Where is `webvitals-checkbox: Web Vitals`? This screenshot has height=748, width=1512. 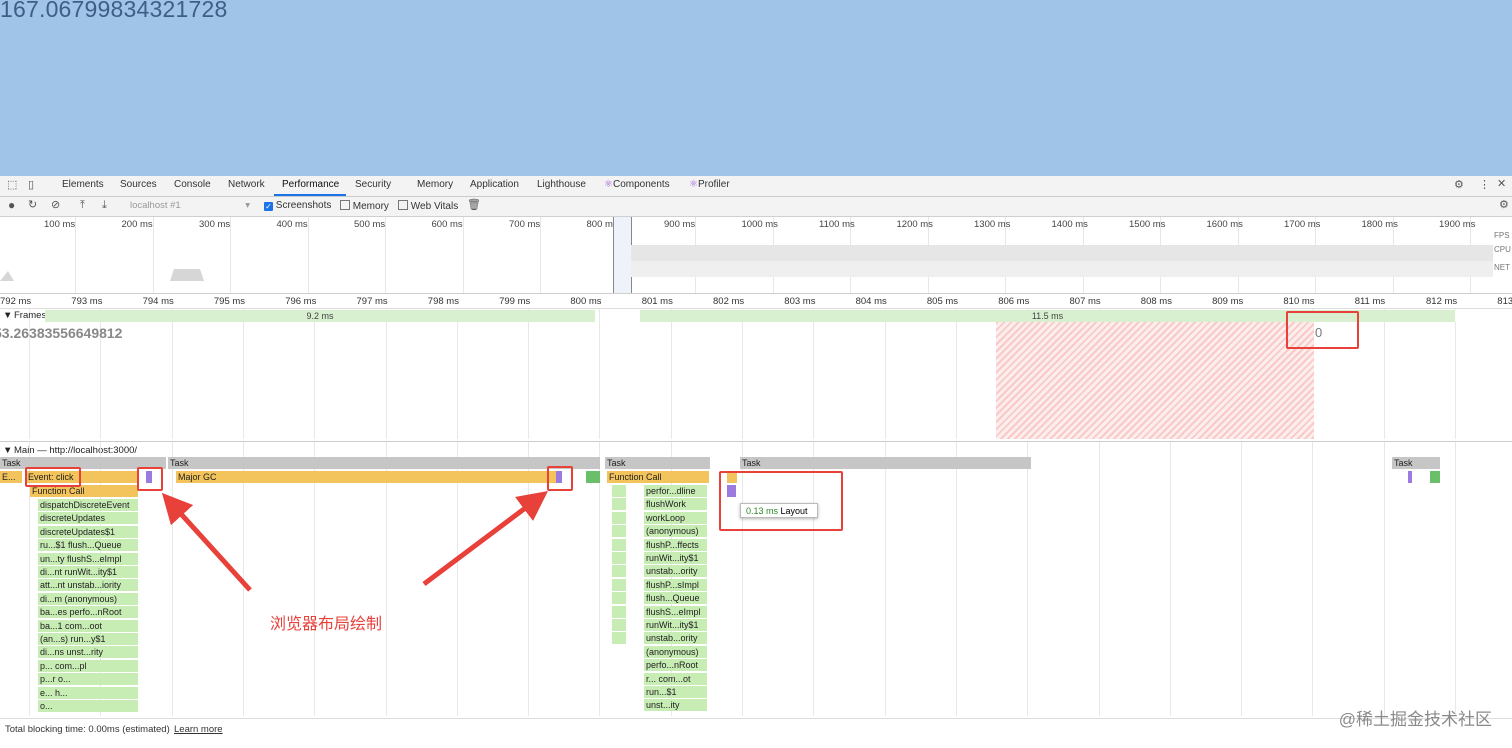
webvitals-checkbox: Web Vitals is located at coordinates (428, 206).